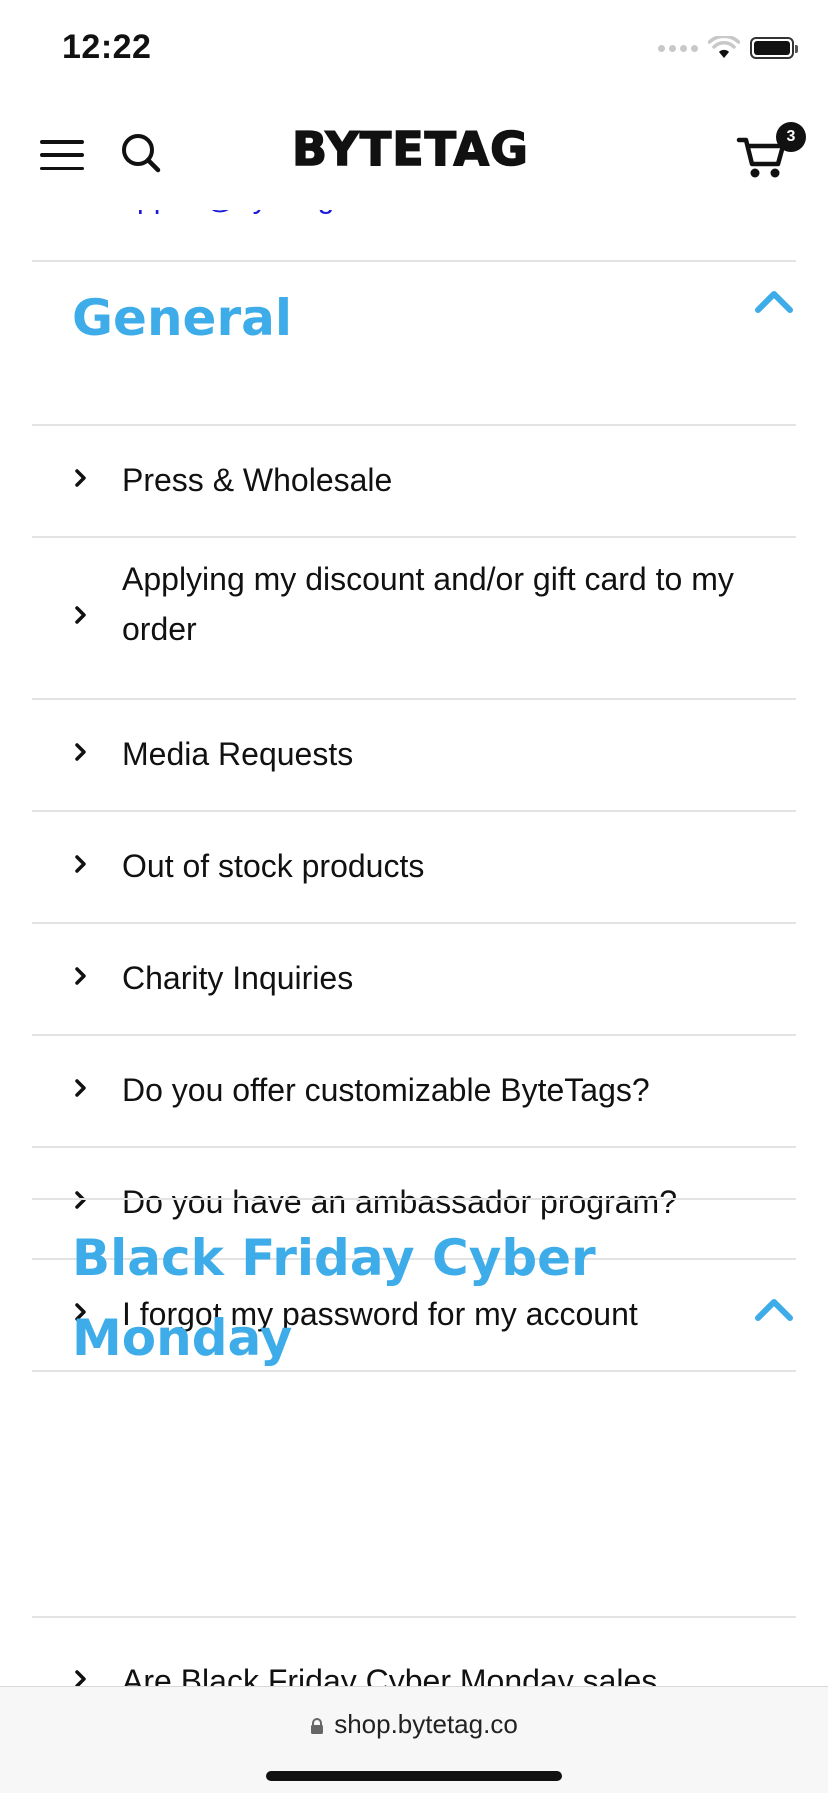 The image size is (828, 1793). What do you see at coordinates (678, 48) in the screenshot?
I see `cellular-signal-icon` at bounding box center [678, 48].